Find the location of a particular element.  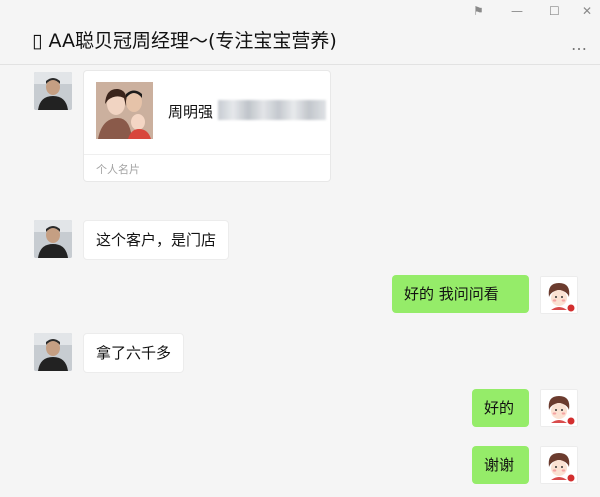

message-bubble: 这个客户，是门店 is located at coordinates (156, 240).